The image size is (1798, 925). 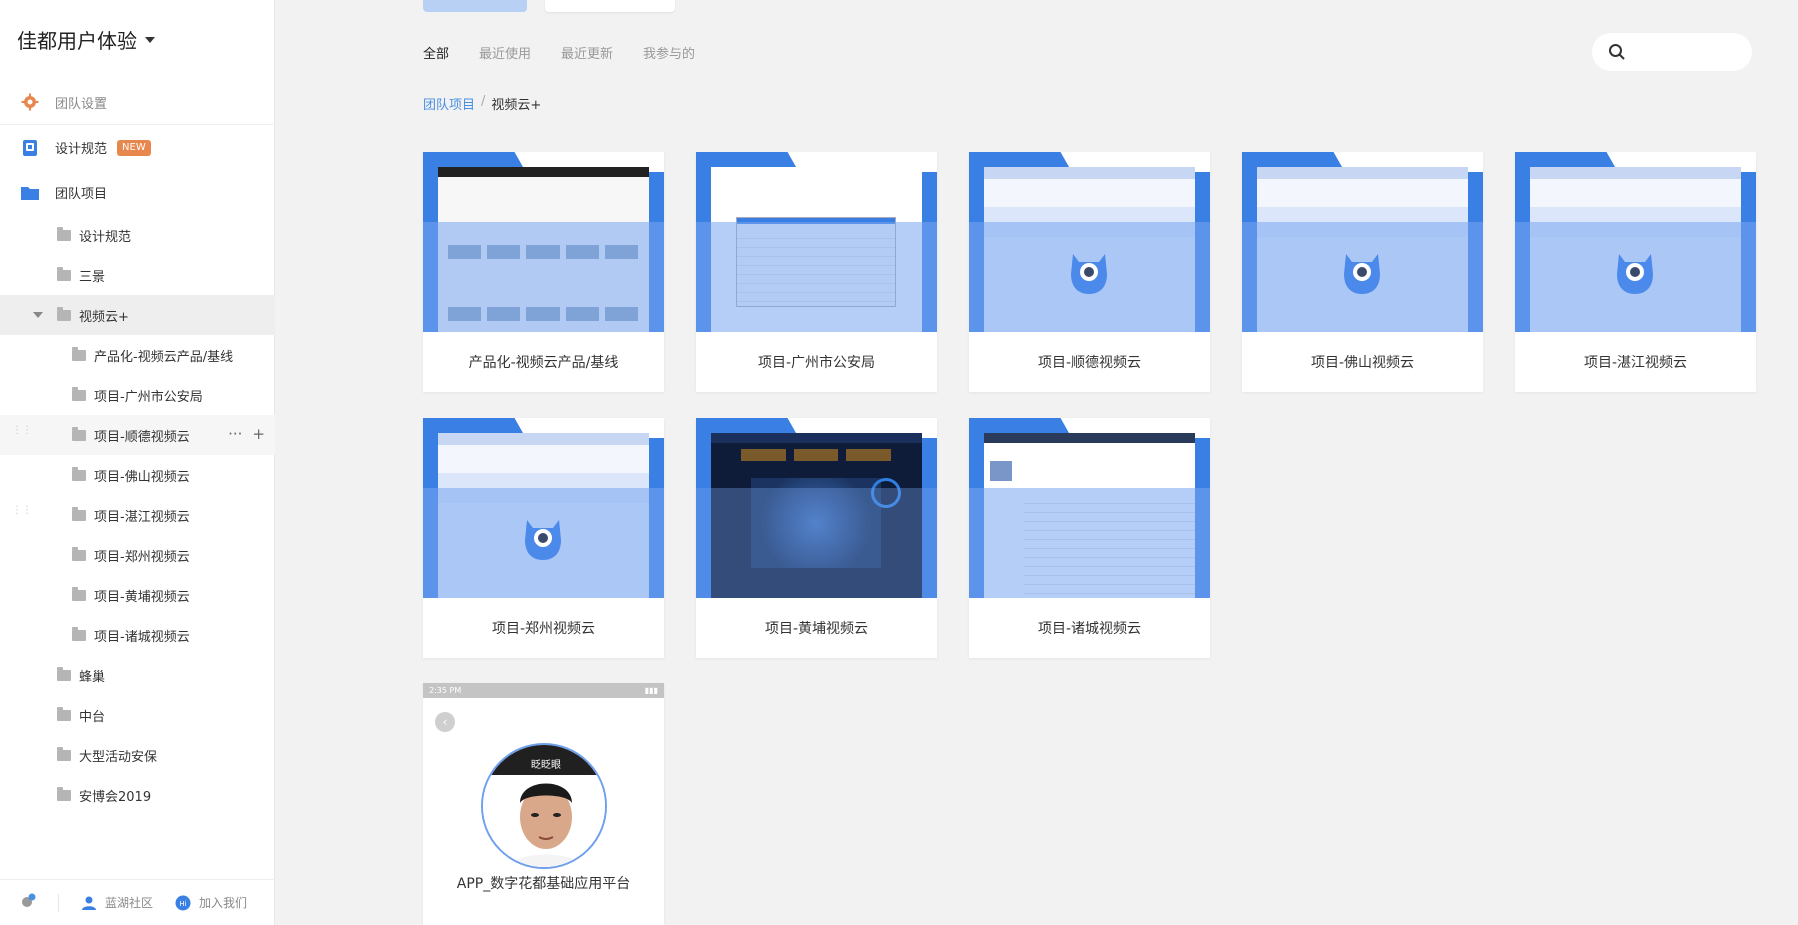 I want to click on nav-design-spec: 设计规范 NEW, so click(x=137, y=147).